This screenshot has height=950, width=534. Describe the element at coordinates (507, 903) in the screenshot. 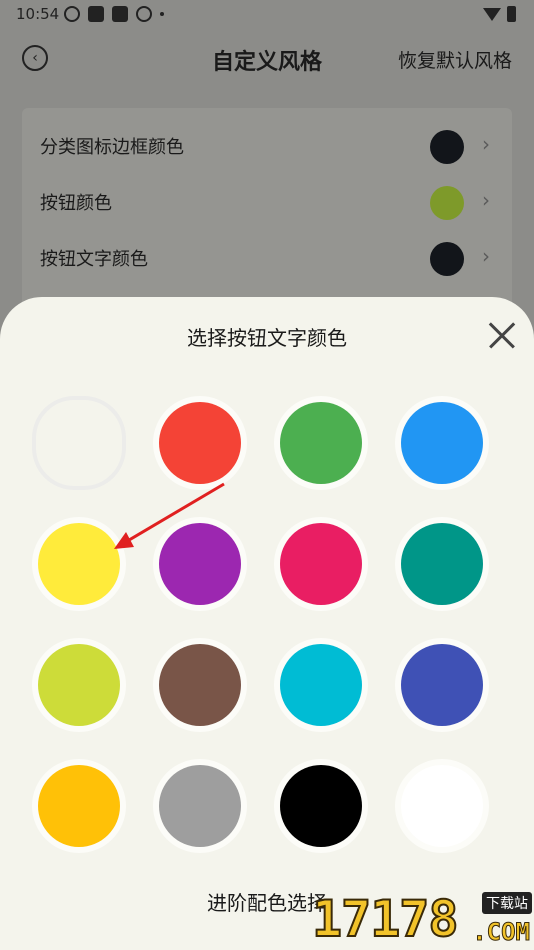

I see `watermark-tag: 下载站` at that location.